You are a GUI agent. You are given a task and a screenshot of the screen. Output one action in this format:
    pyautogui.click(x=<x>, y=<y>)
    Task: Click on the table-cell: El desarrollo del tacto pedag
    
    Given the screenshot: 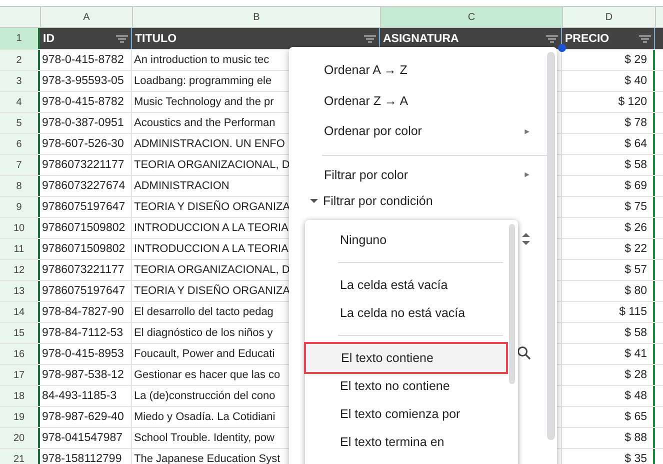 What is the action you would take?
    pyautogui.click(x=204, y=312)
    